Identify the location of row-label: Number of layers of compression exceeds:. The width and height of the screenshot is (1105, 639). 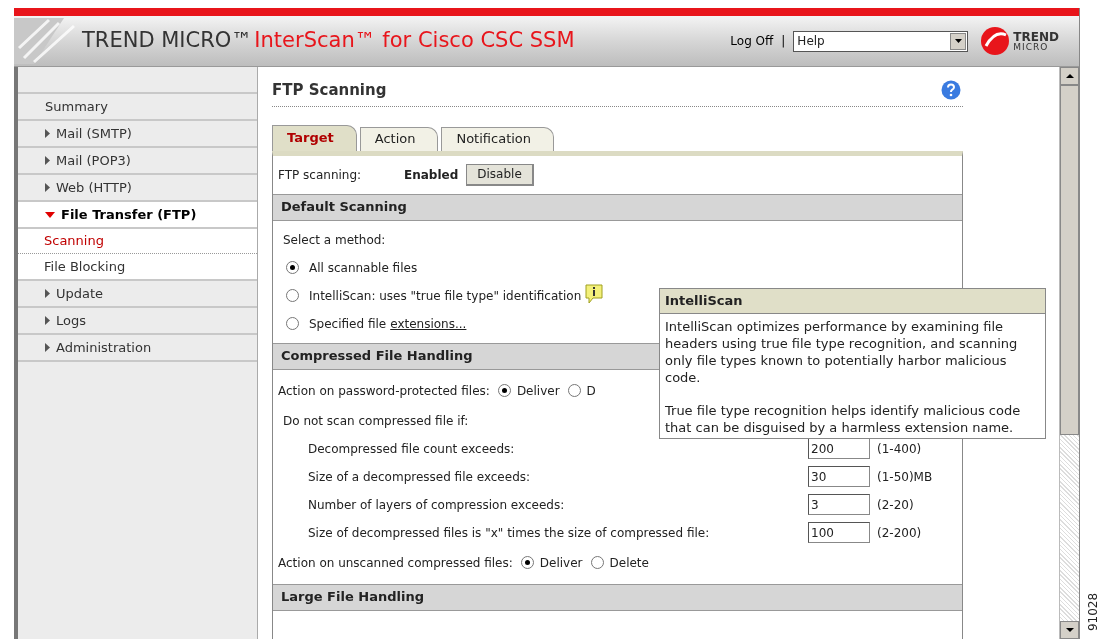
(437, 505).